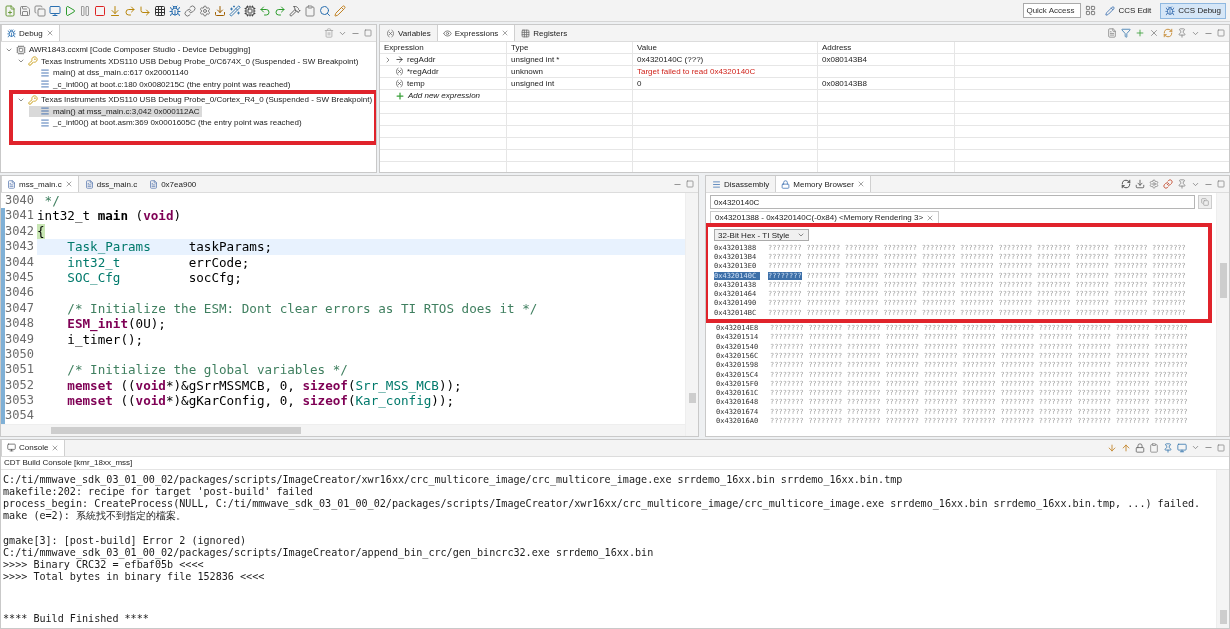 This screenshot has width=1230, height=629. What do you see at coordinates (166, 123) in the screenshot?
I see `tree-item: _c_int00() at boot.asm:369 0x0001605C (the entry point was reached)` at bounding box center [166, 123].